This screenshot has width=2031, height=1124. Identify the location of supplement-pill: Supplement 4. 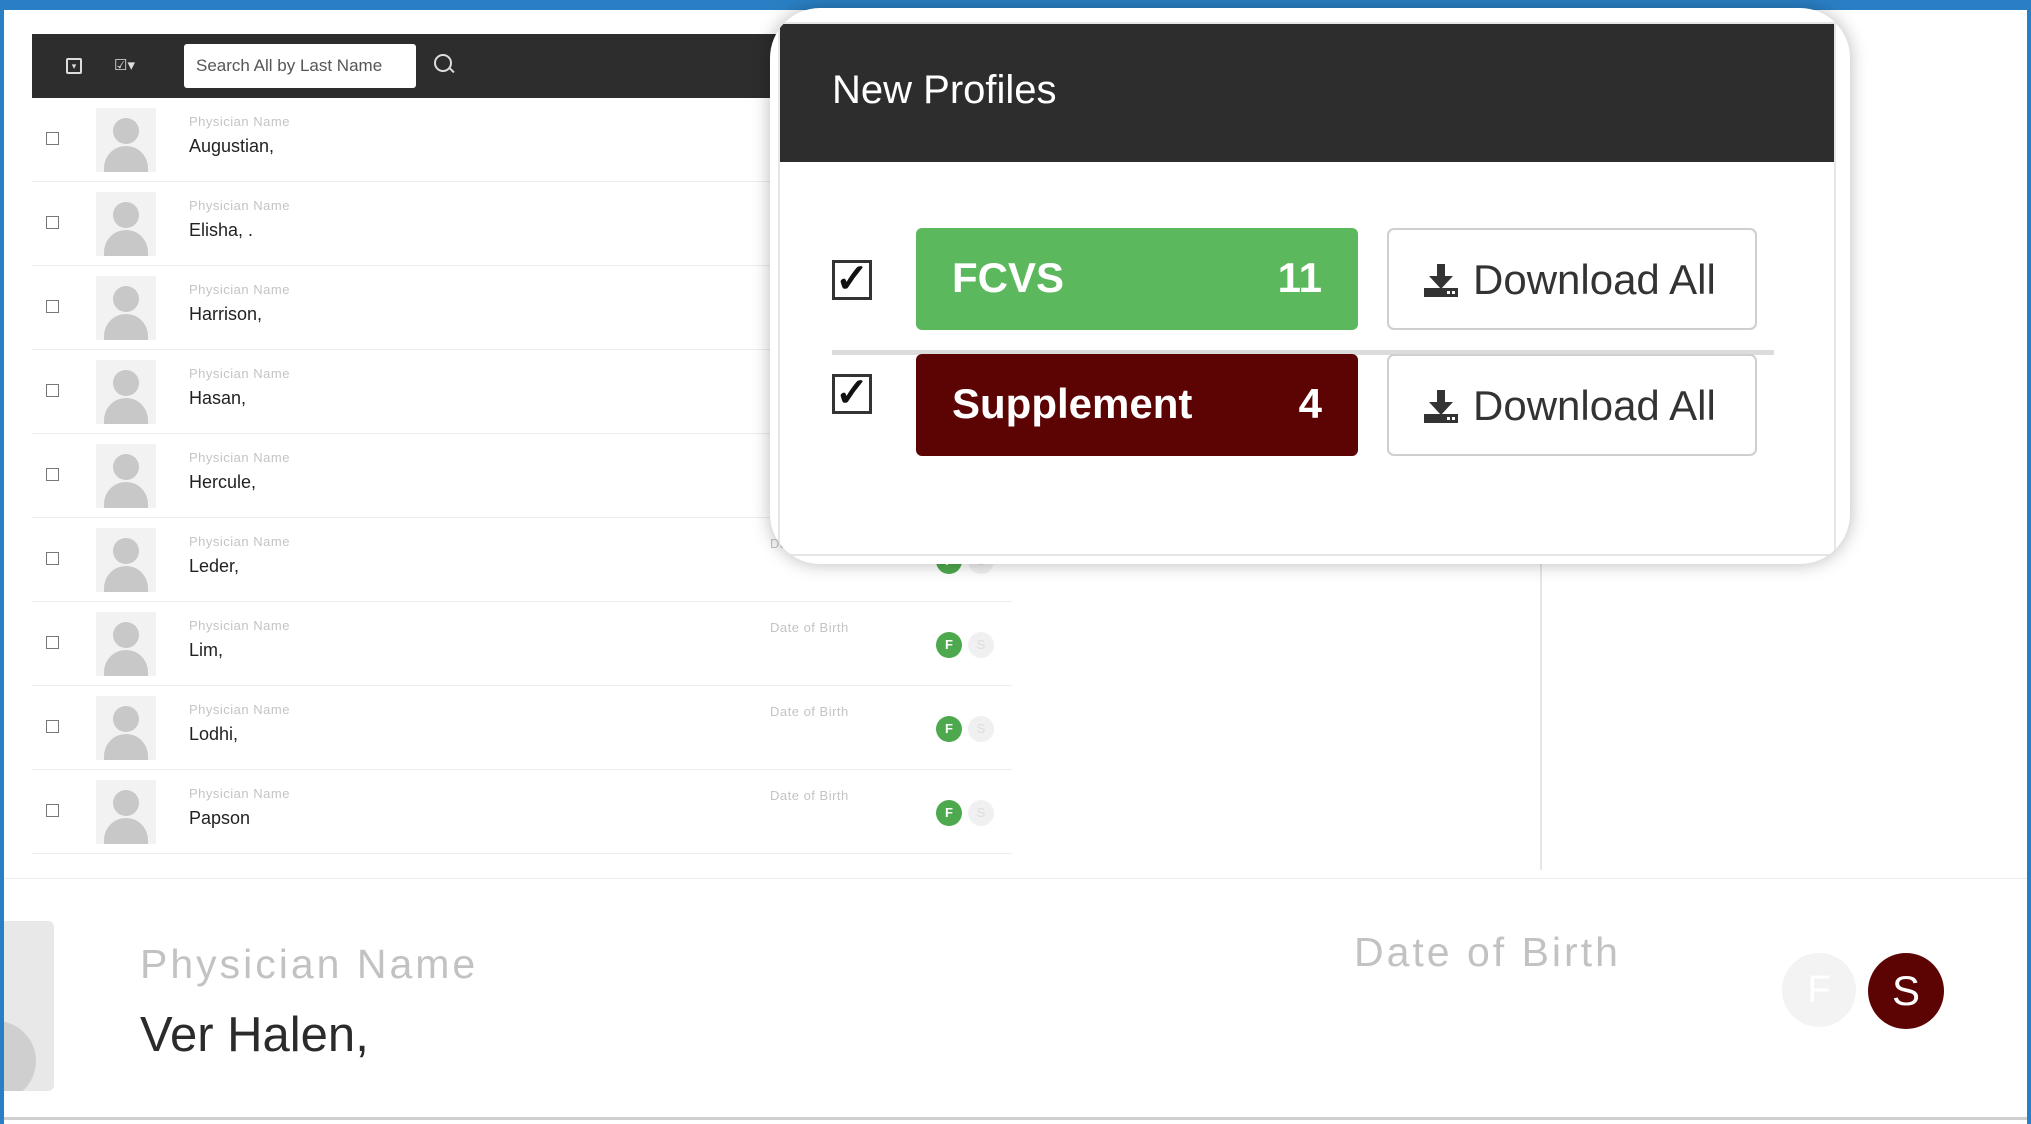
(1137, 405).